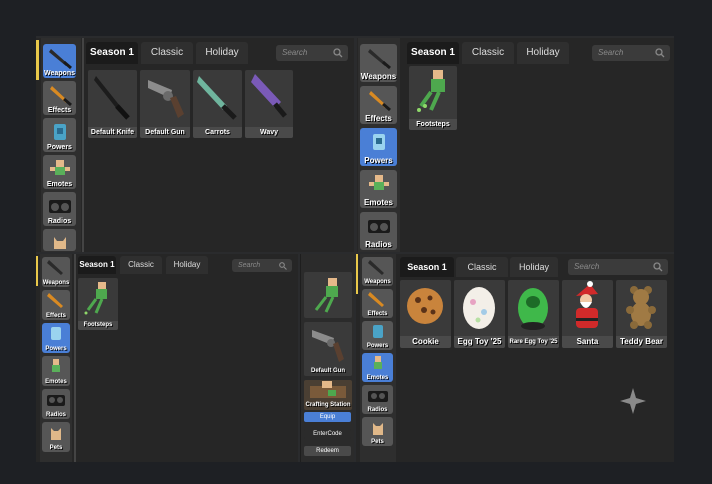  Describe the element at coordinates (59, 184) in the screenshot. I see `sidebar-item-label: Emotes` at that location.